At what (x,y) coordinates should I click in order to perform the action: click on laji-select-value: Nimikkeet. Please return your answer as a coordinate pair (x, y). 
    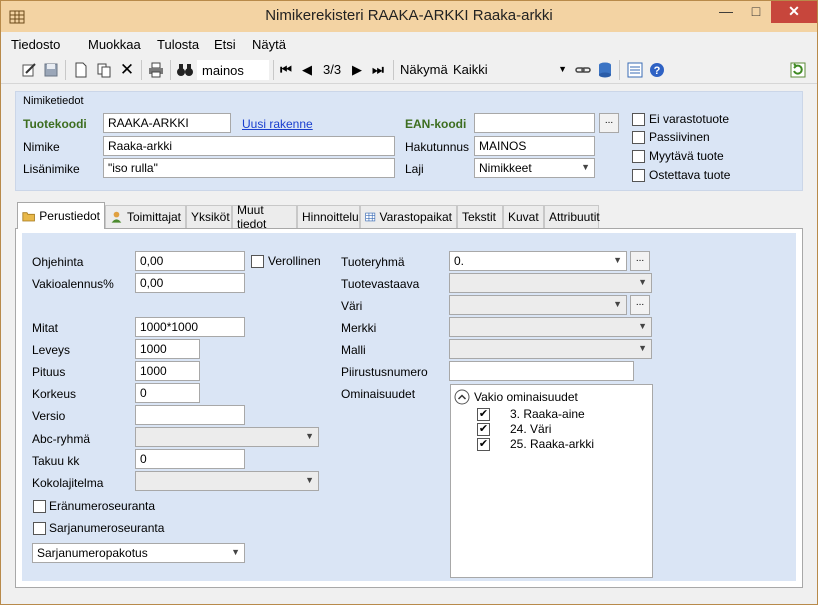
    Looking at the image, I should click on (505, 168).